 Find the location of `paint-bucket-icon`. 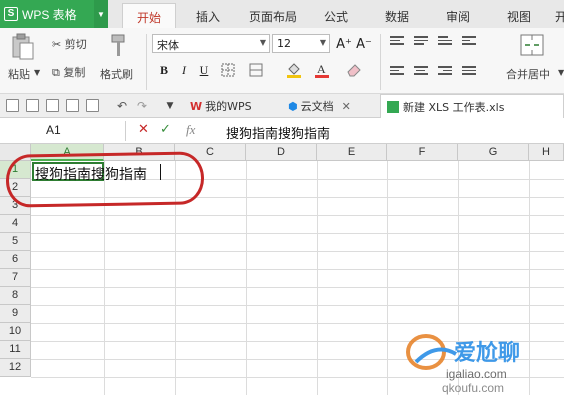

paint-bucket-icon is located at coordinates (294, 70).